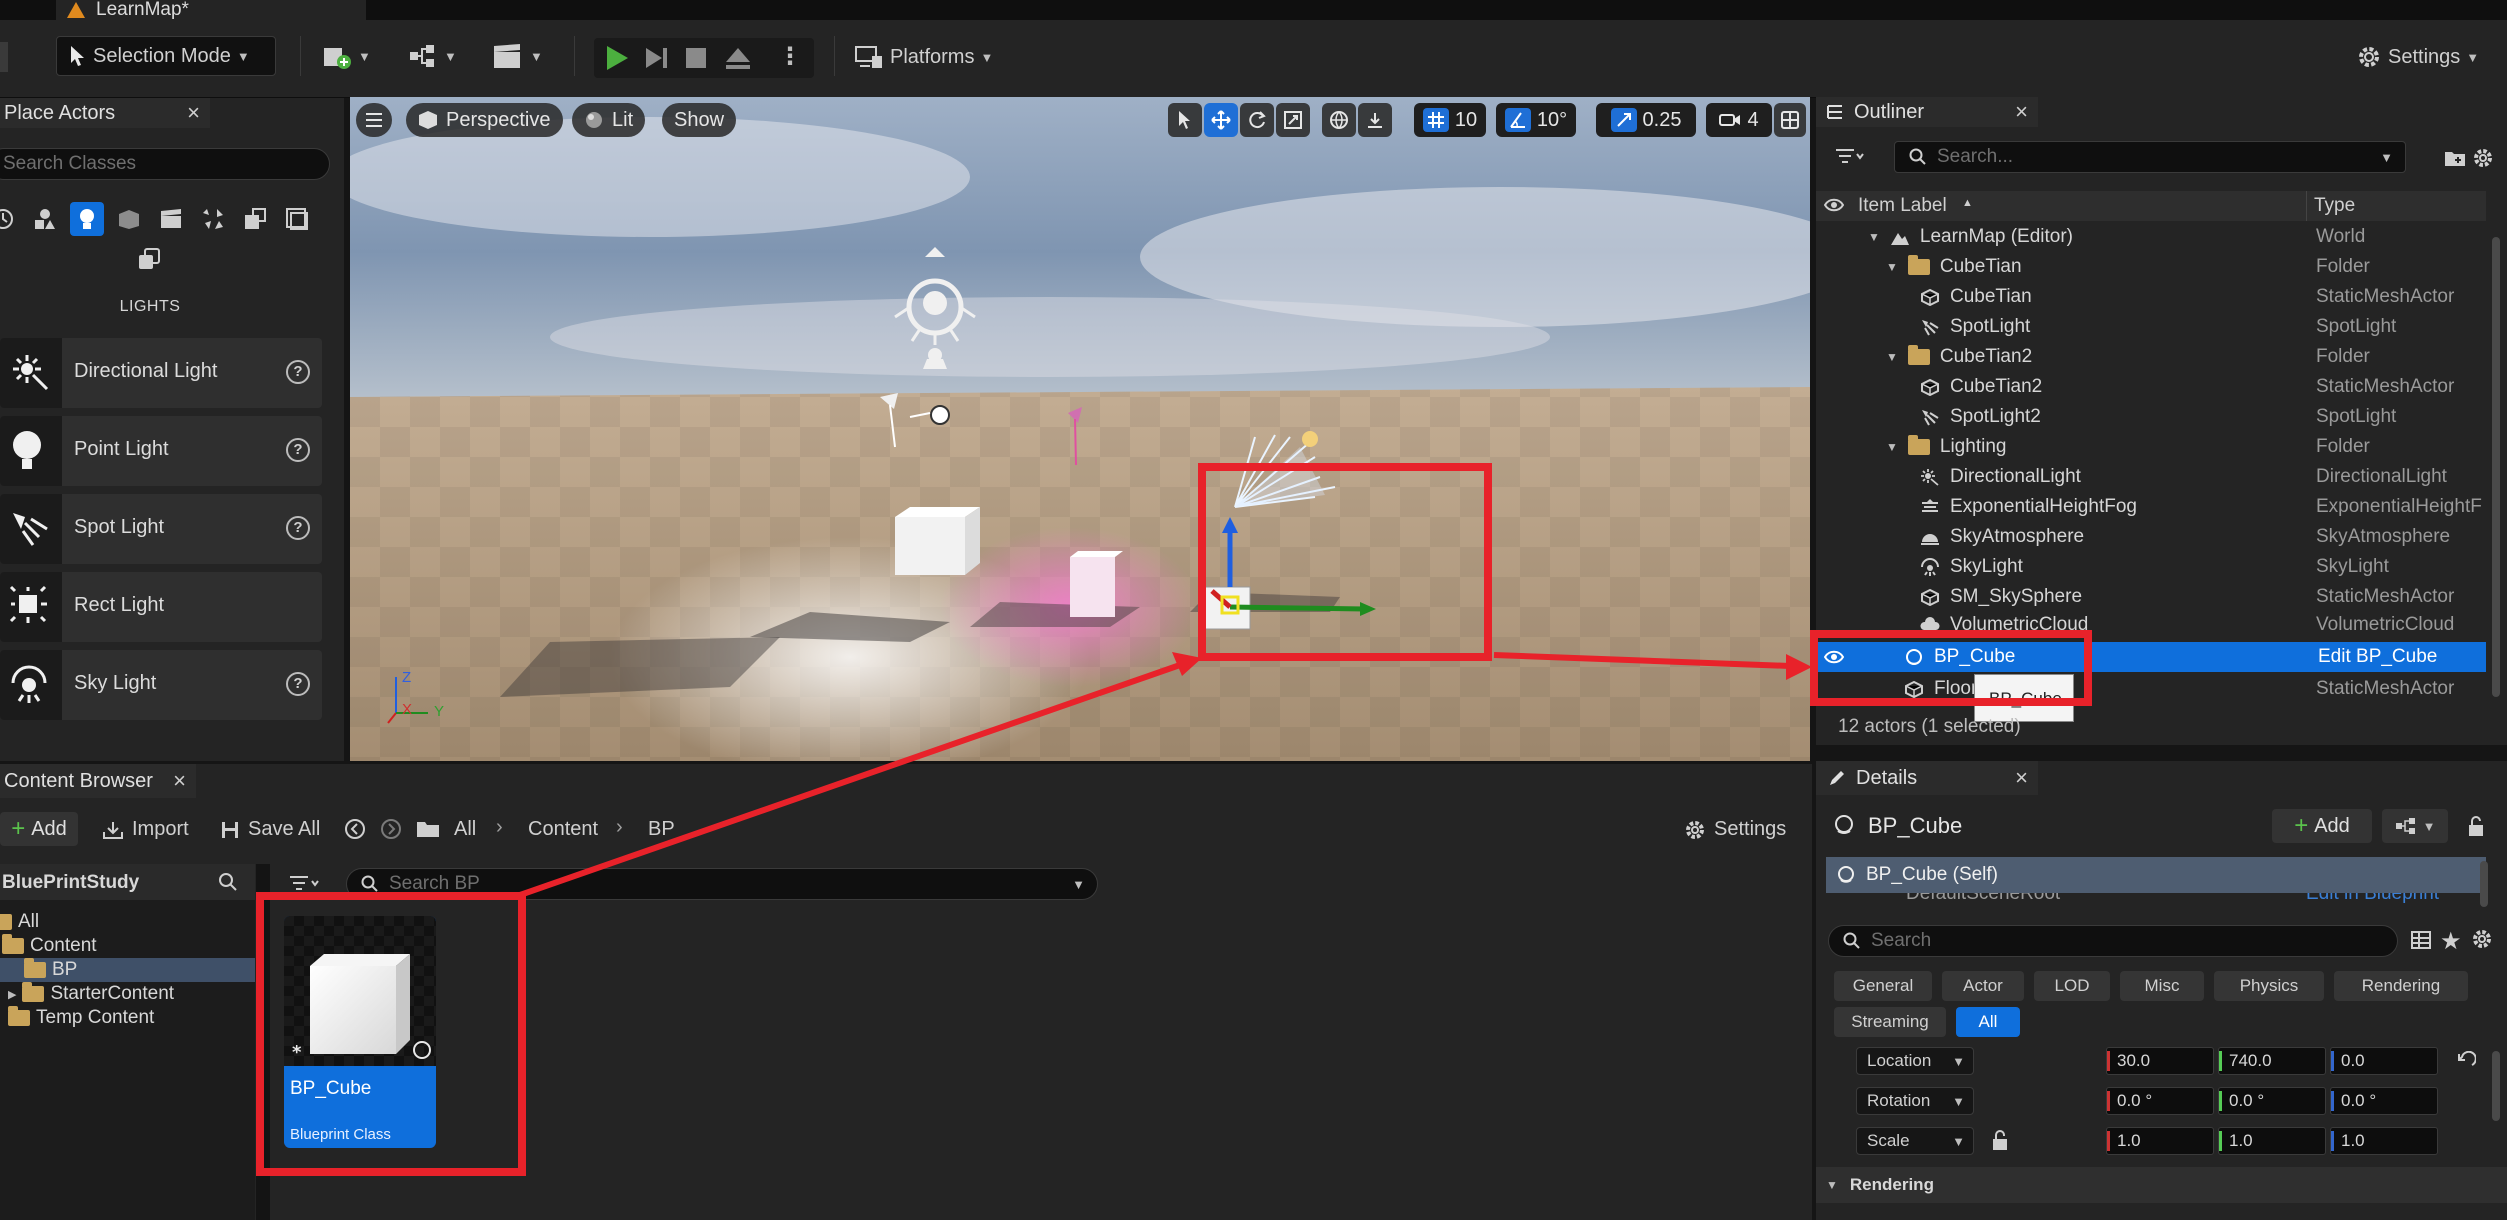 This screenshot has height=1220, width=2507. What do you see at coordinates (374, 120) in the screenshot?
I see `viewport-menu-button` at bounding box center [374, 120].